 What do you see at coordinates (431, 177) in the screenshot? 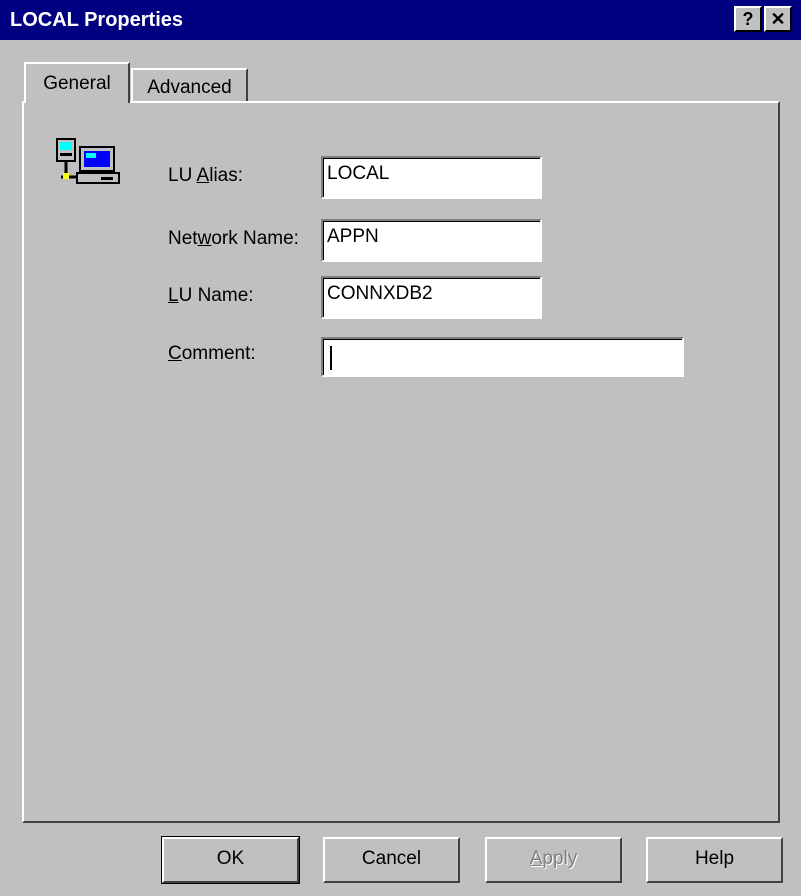
I see `lu-alias-input: LOCAL` at bounding box center [431, 177].